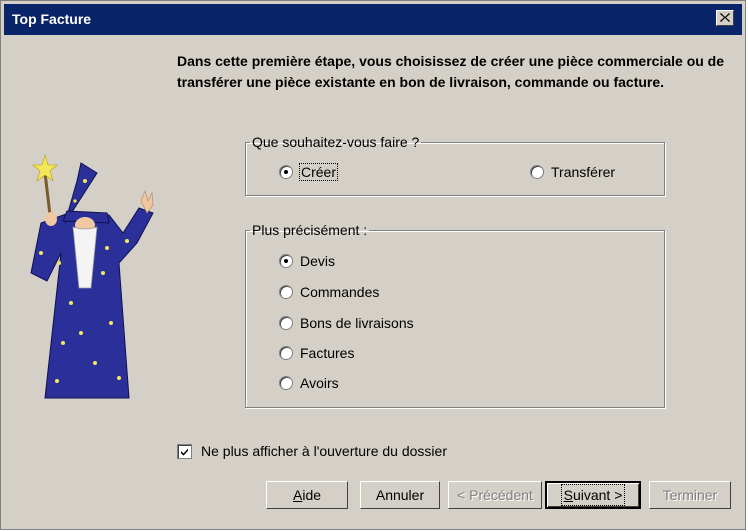  I want to click on radio-create: Créer, so click(309, 172).